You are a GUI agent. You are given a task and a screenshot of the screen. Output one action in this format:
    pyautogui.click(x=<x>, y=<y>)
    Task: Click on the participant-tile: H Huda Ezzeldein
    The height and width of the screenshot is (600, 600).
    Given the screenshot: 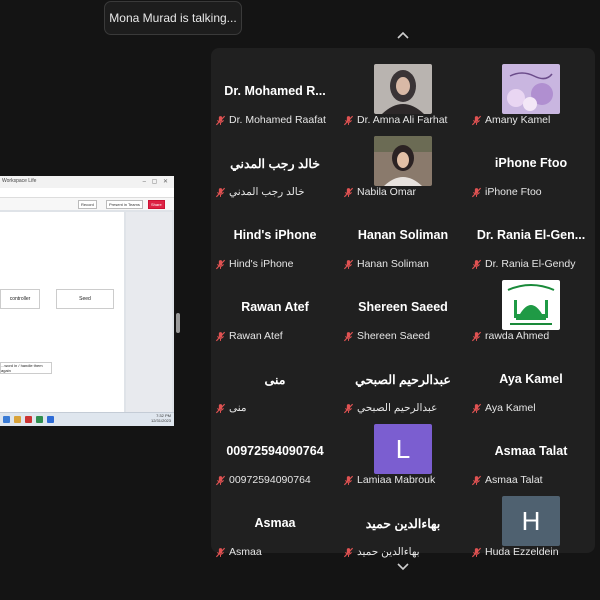 What is the action you would take?
    pyautogui.click(x=531, y=524)
    